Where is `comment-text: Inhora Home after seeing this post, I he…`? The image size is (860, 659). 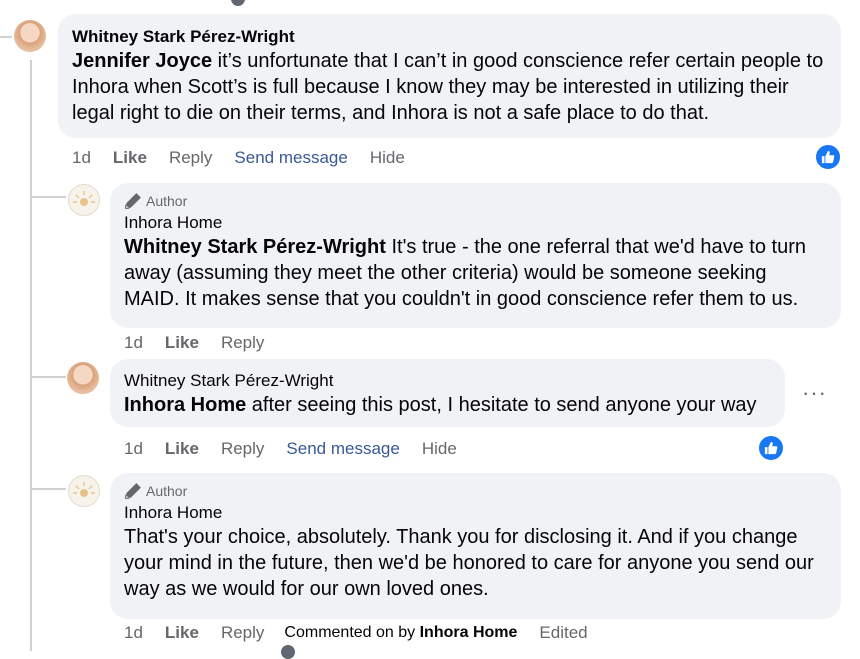
comment-text: Inhora Home after seeing this post, I he… is located at coordinates (447, 405).